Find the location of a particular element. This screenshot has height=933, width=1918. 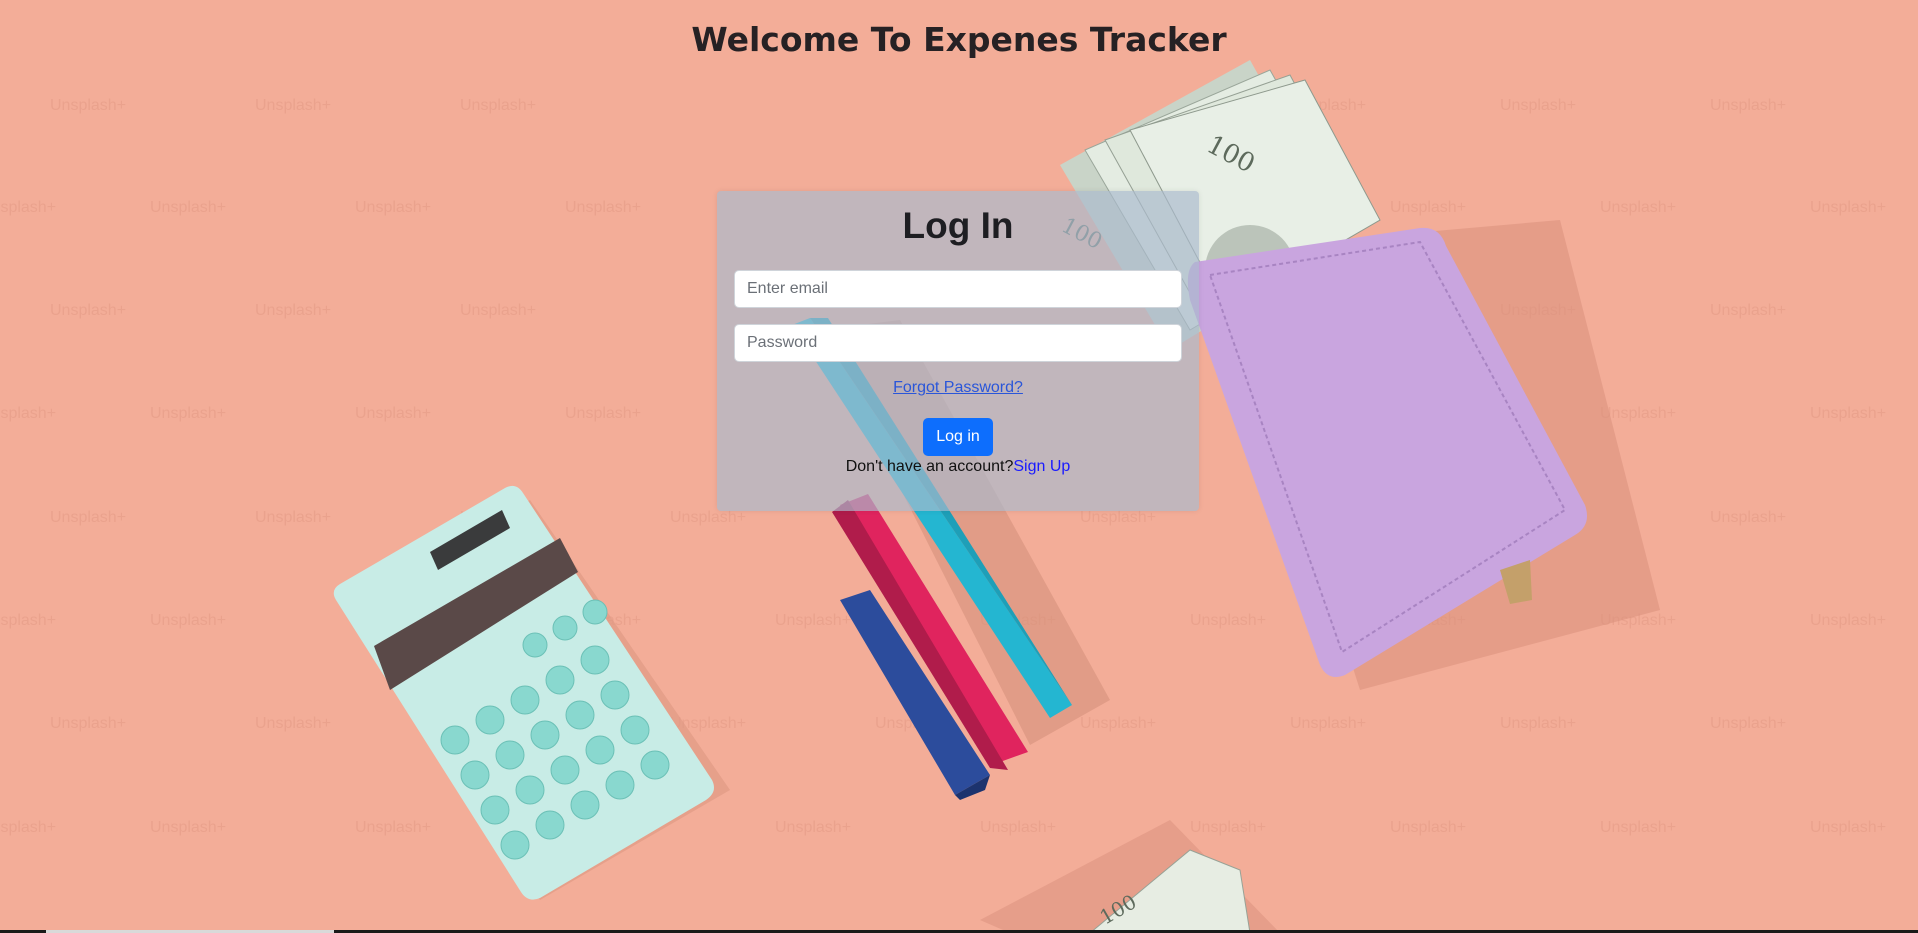

password-input is located at coordinates (958, 343).